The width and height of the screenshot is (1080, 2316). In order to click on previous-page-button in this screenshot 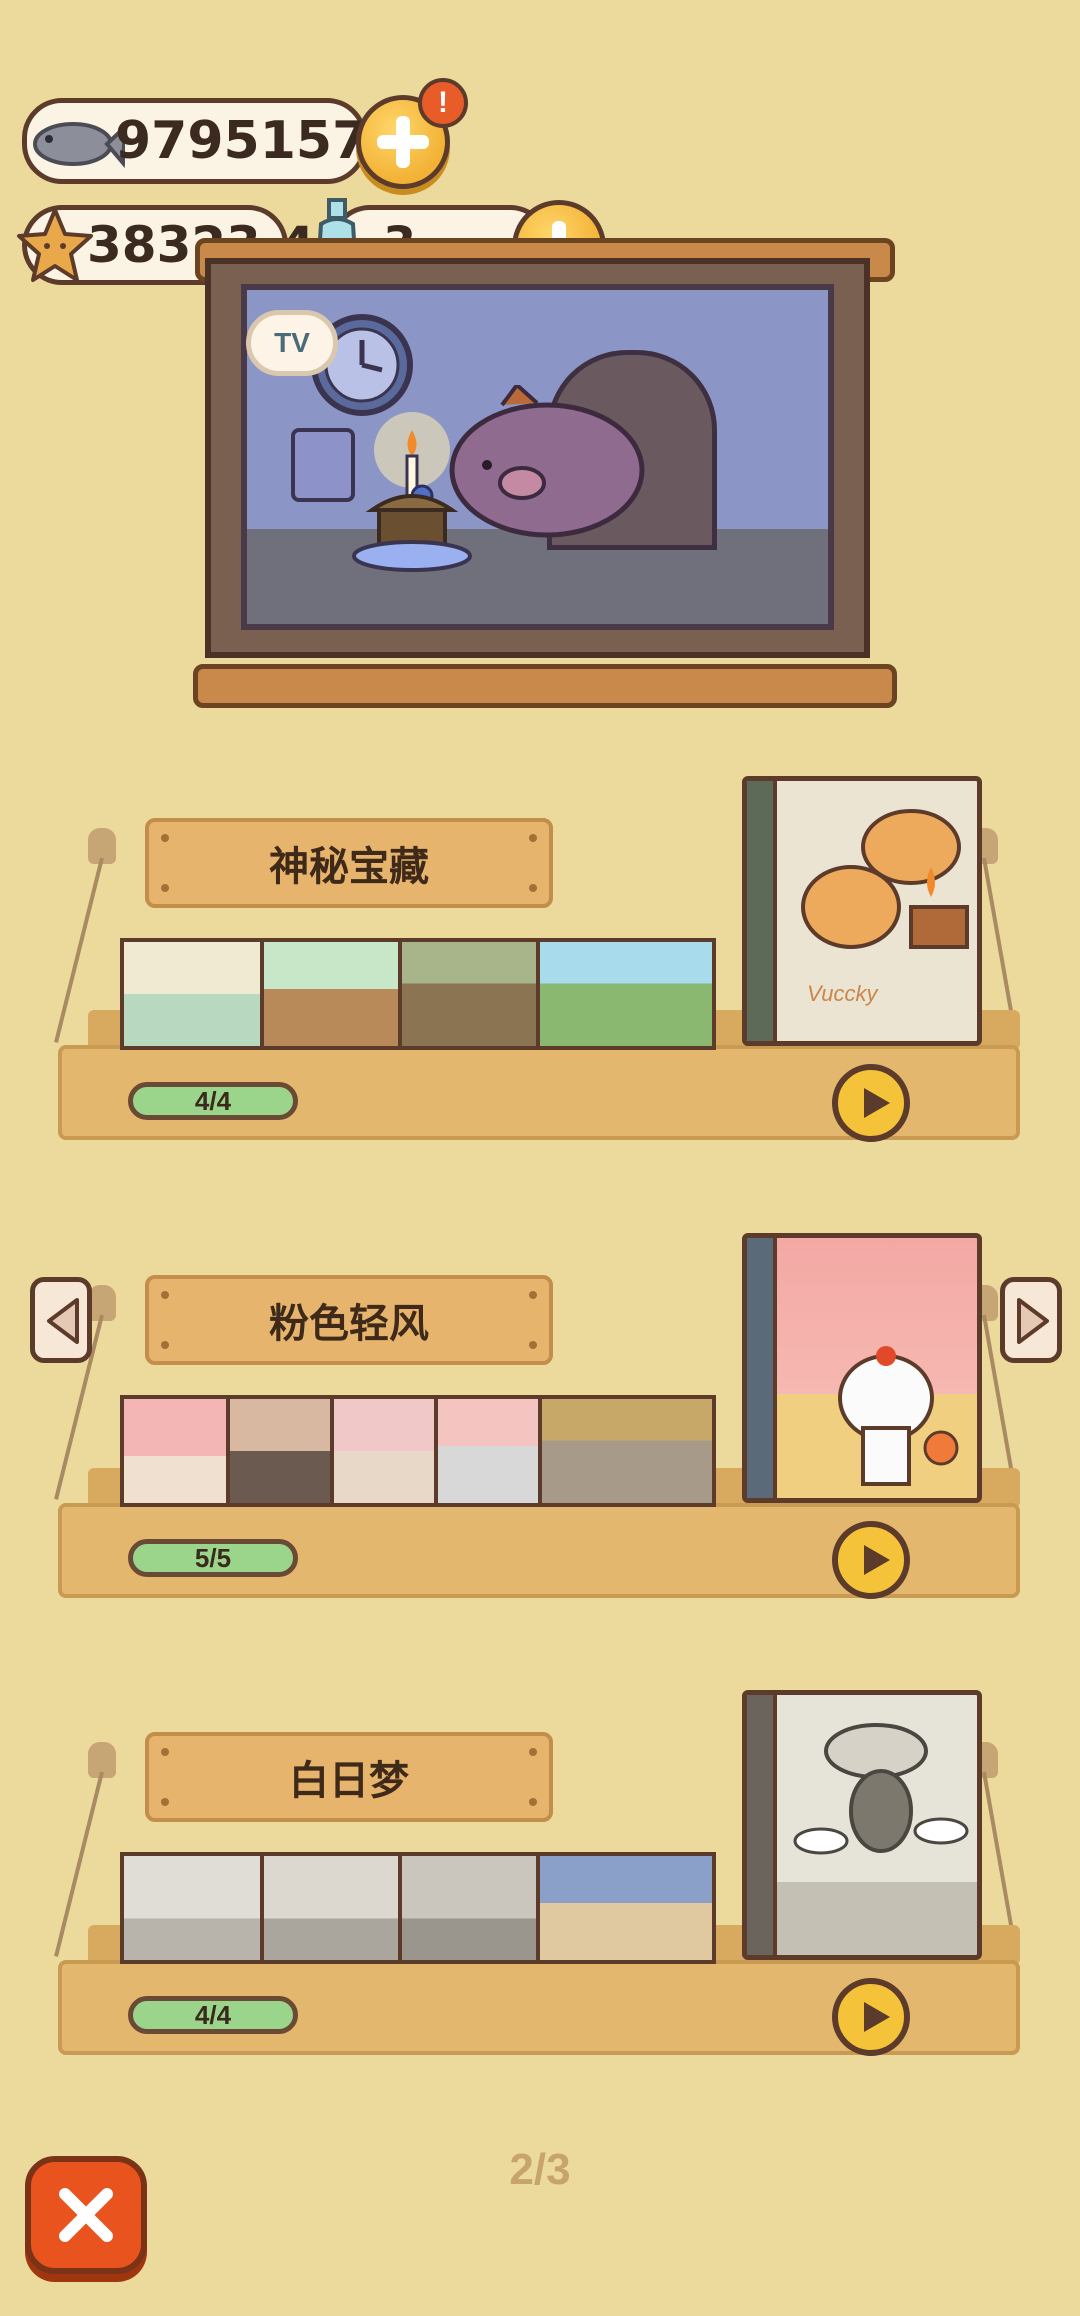, I will do `click(61, 1320)`.